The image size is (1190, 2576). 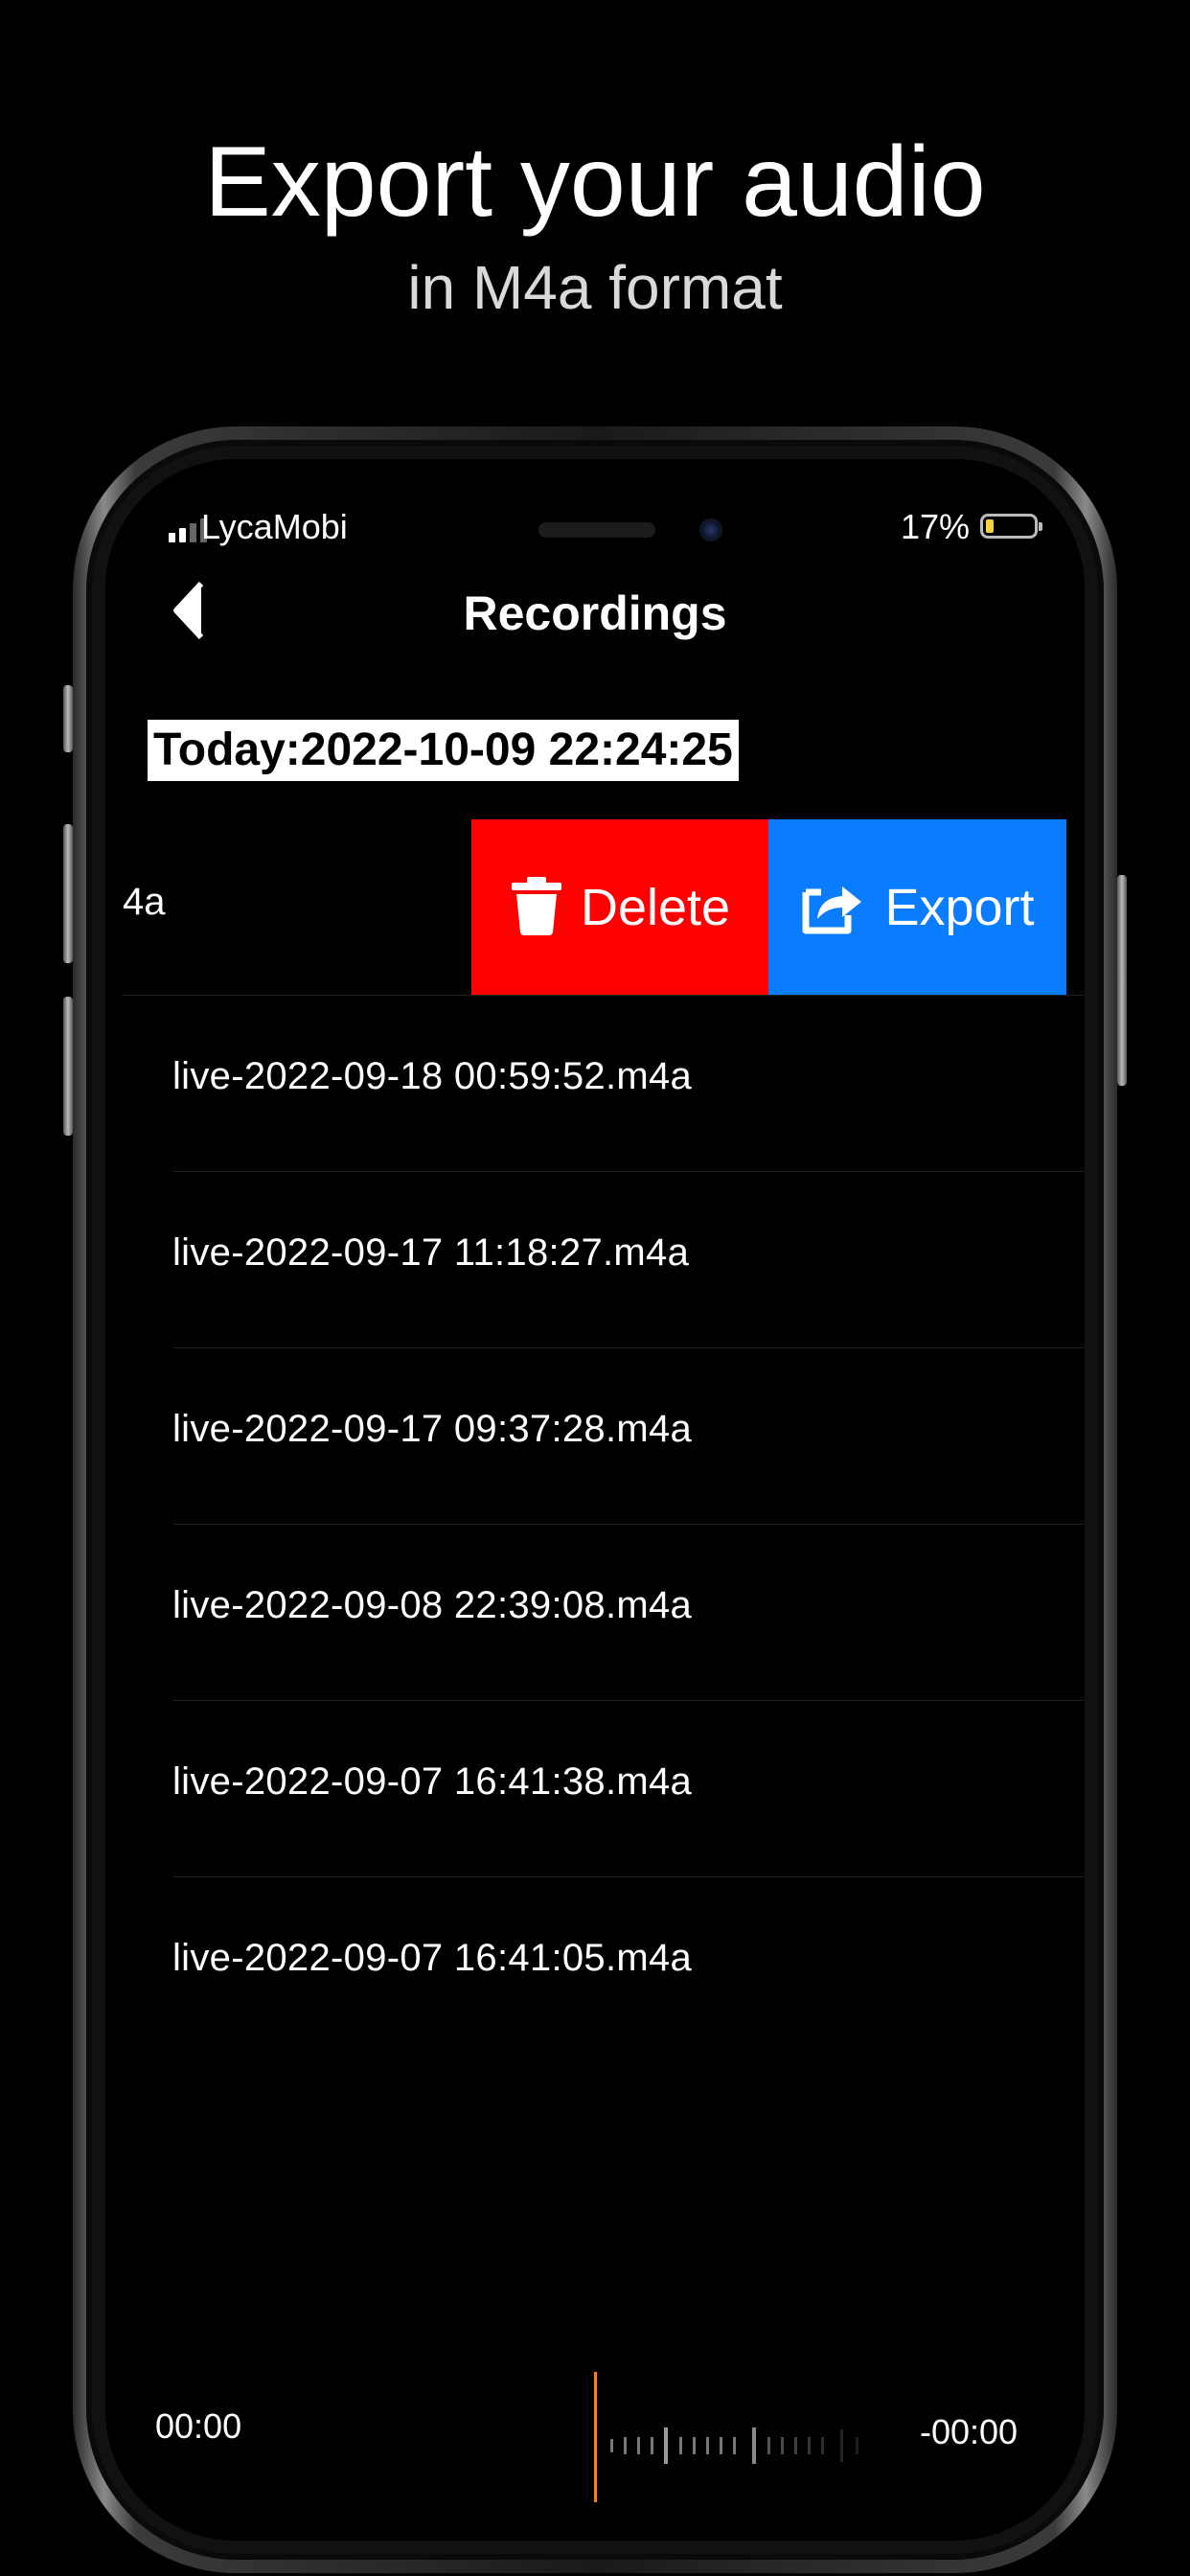 What do you see at coordinates (834, 908) in the screenshot?
I see `share-icon` at bounding box center [834, 908].